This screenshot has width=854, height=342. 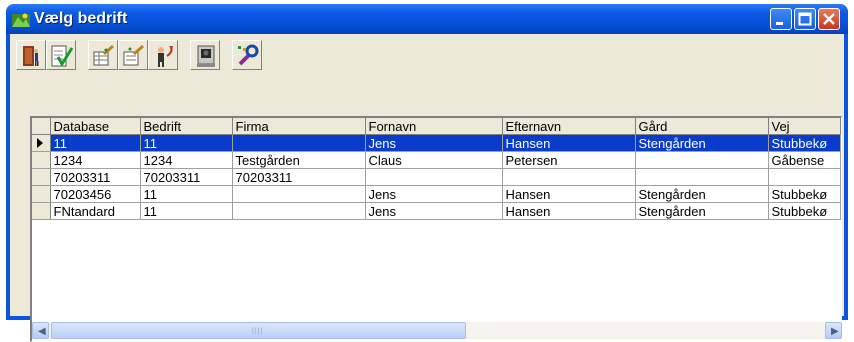 I want to click on arrow-left-icon: ◀, so click(x=42, y=331).